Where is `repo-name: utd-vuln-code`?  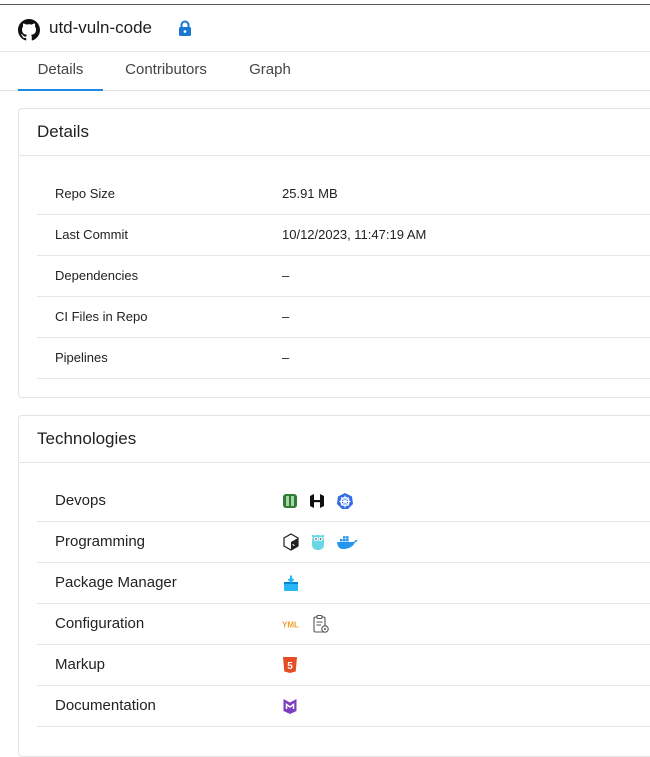
repo-name: utd-vuln-code is located at coordinates (100, 28).